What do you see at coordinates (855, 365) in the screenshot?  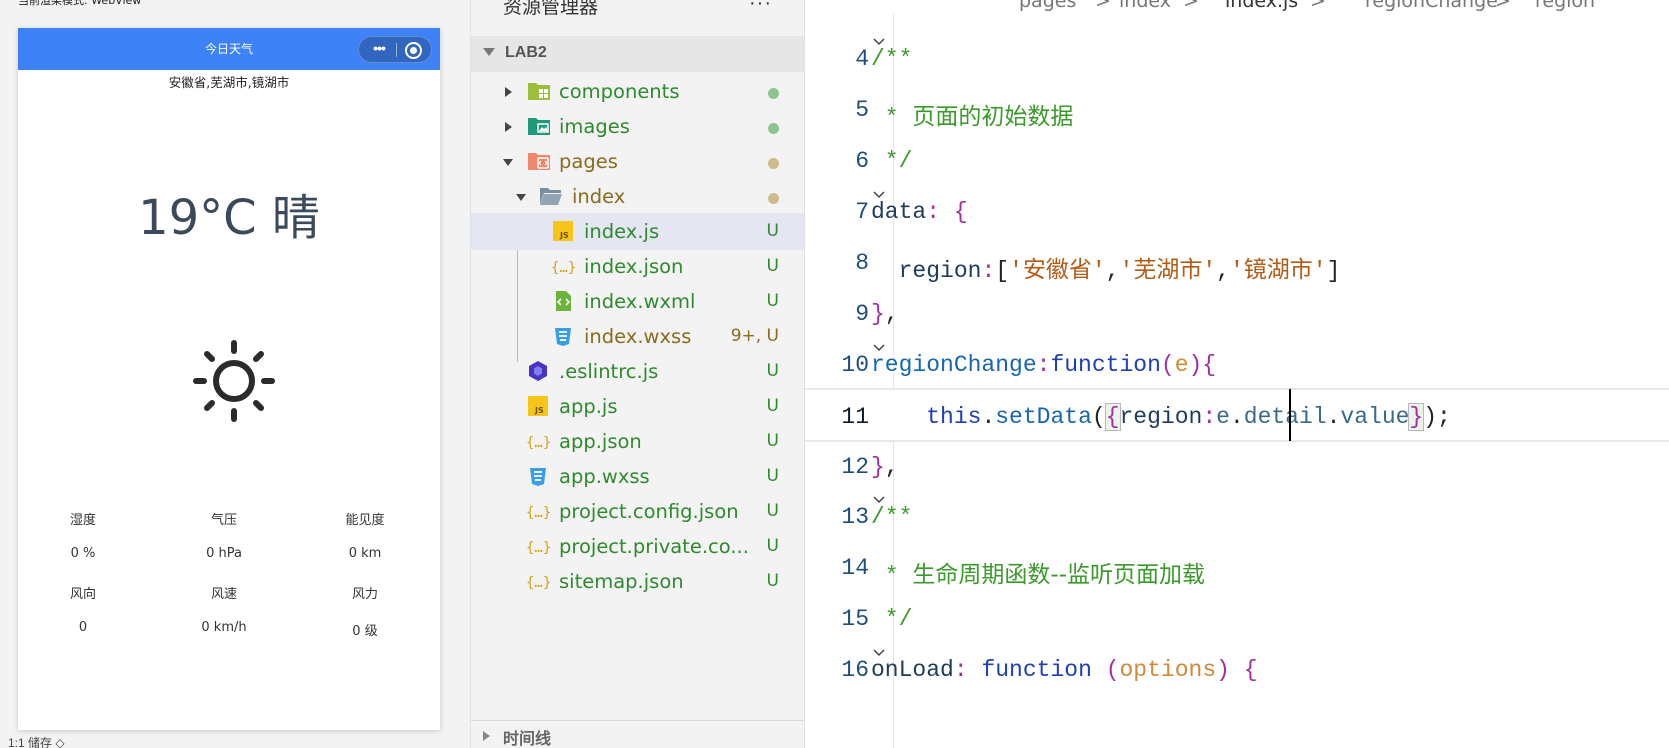 I see `line-number: 10` at bounding box center [855, 365].